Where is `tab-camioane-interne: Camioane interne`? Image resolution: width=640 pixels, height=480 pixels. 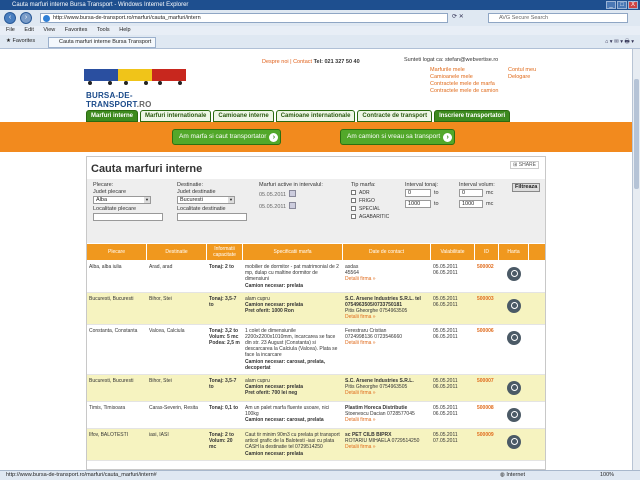
tab-camioane-interne: Camioane interne is located at coordinates (243, 116).